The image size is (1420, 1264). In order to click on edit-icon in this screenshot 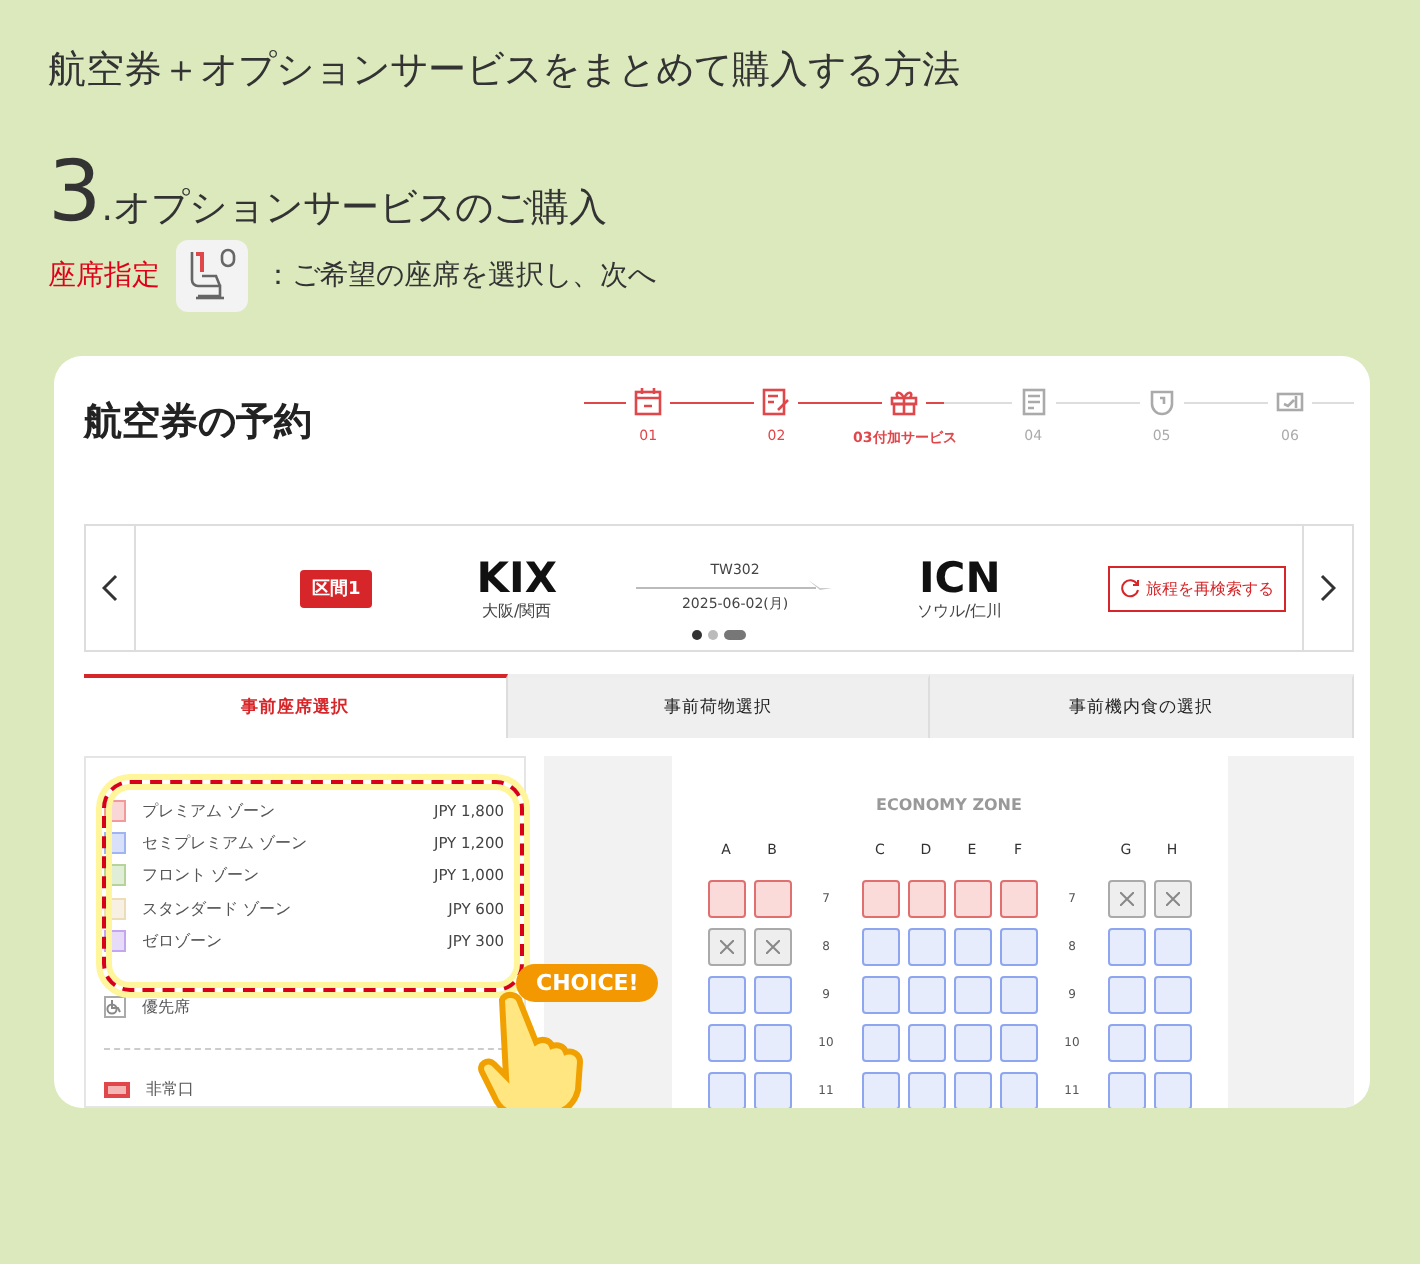, I will do `click(776, 402)`.